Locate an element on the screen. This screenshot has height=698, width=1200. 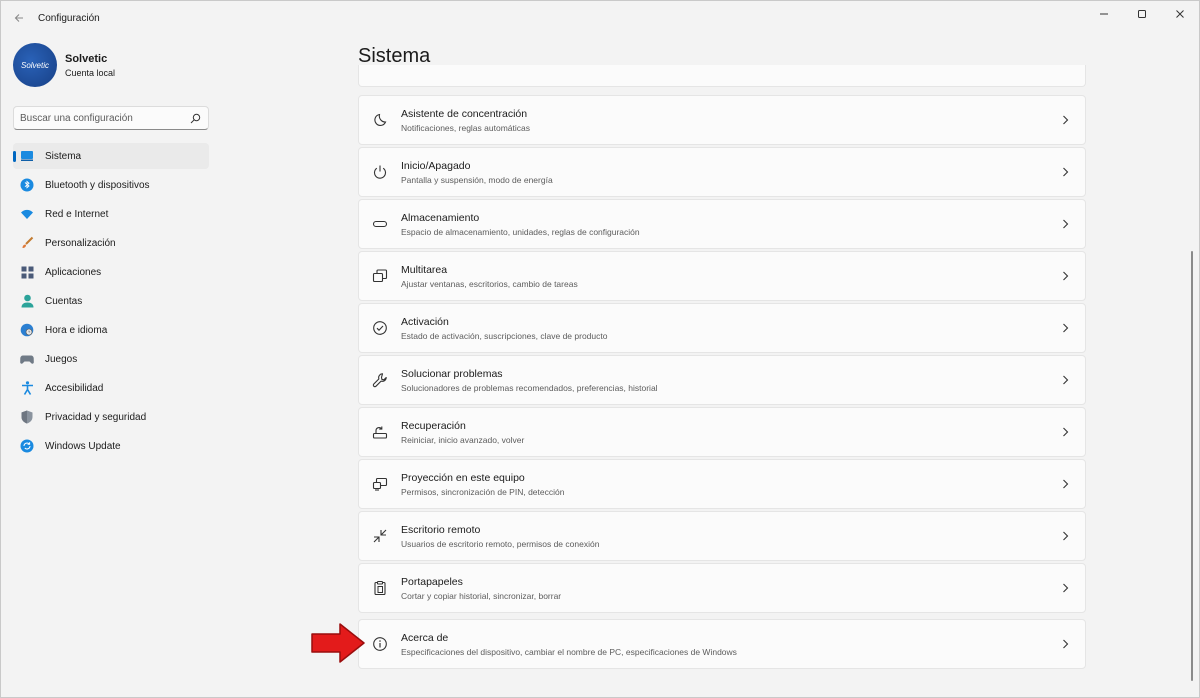
sidebar-item-accesibilidad: Accesibilidad is located at coordinates (111, 388).